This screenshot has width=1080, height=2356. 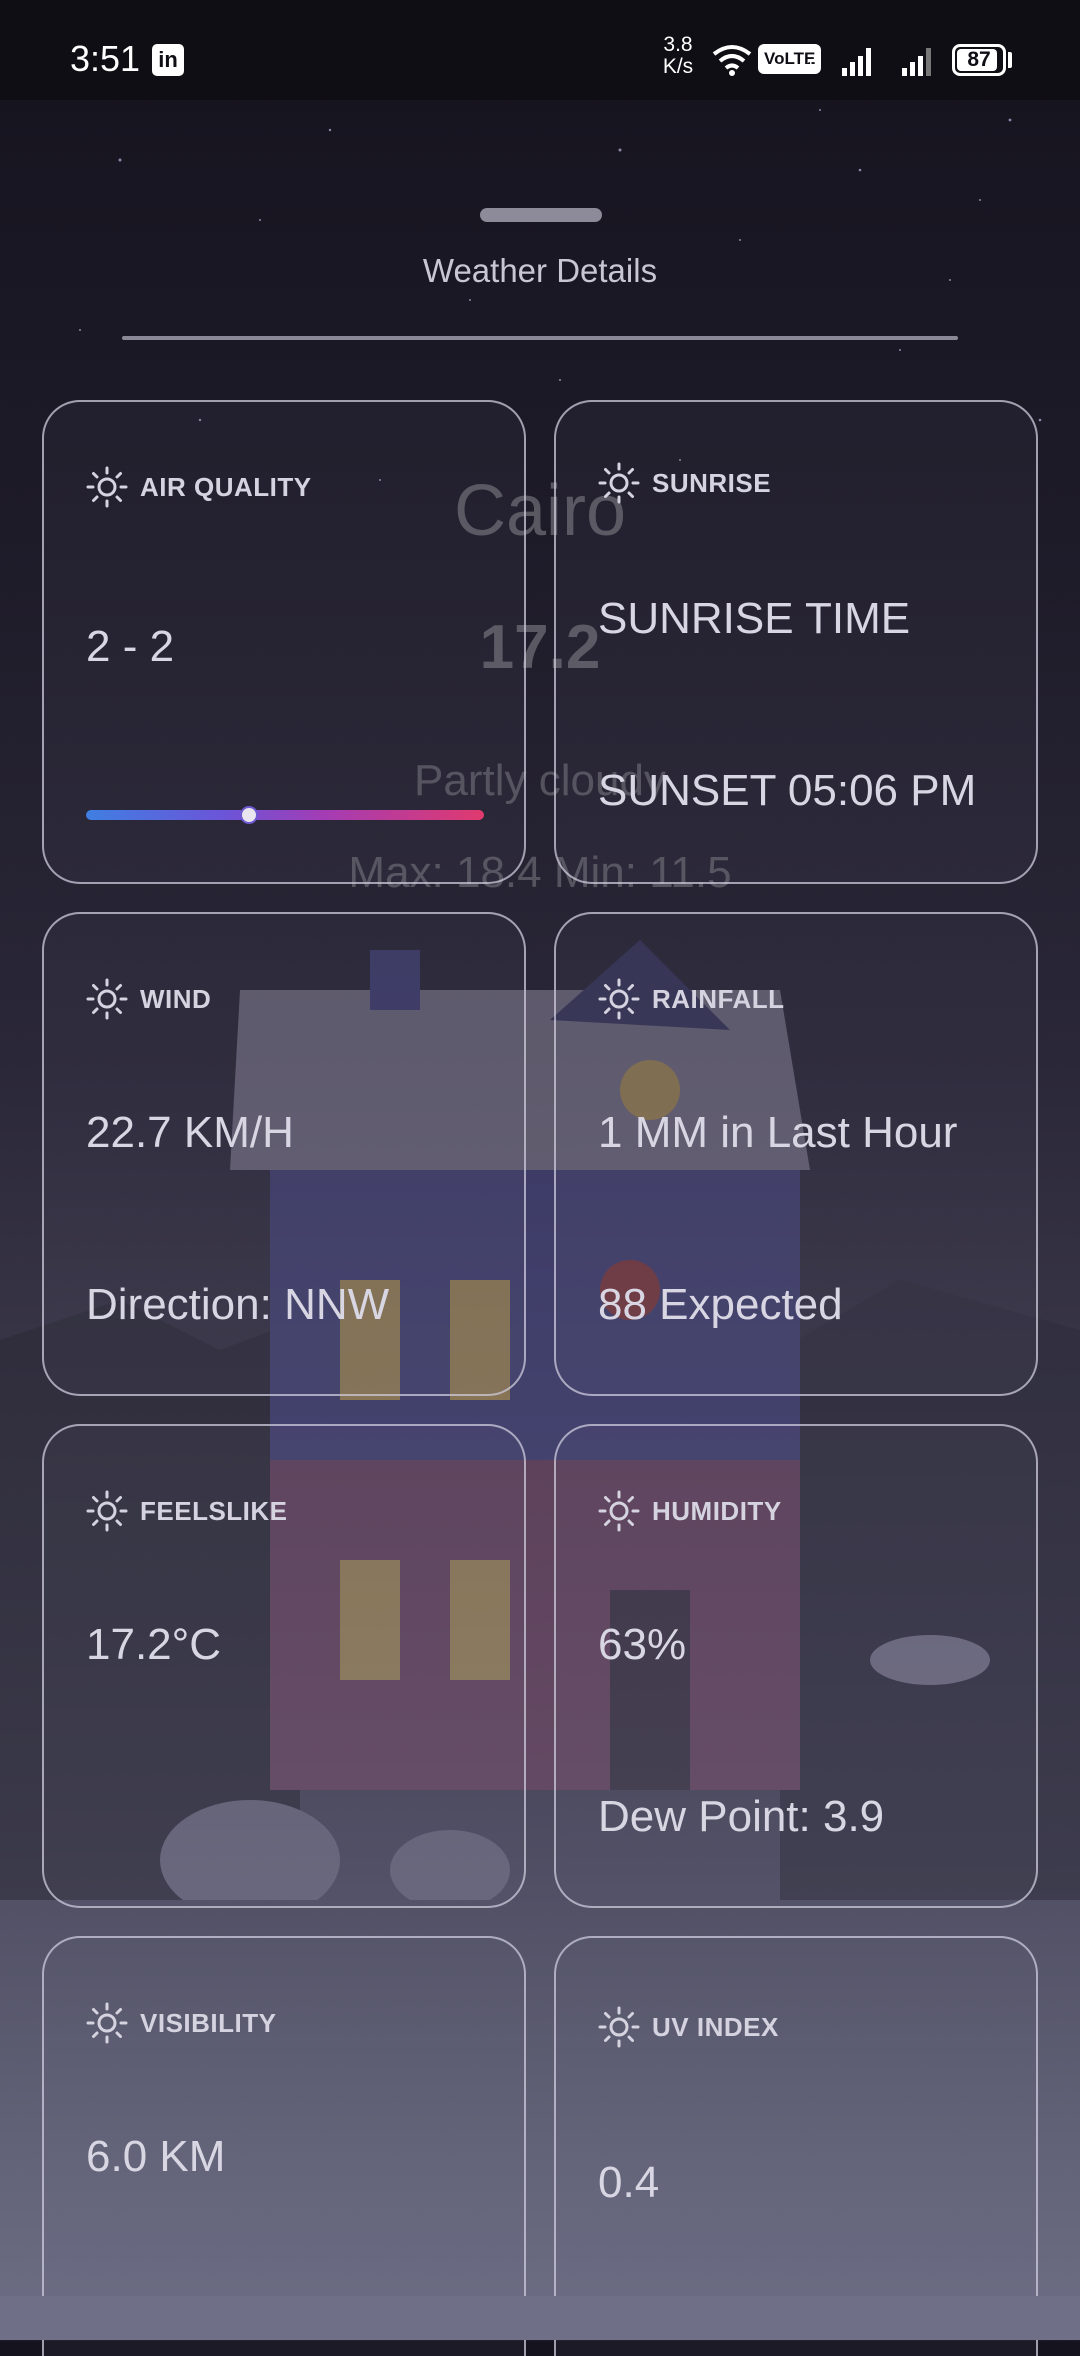 What do you see at coordinates (156, 2156) in the screenshot?
I see `visibility-value: 6.0 KM` at bounding box center [156, 2156].